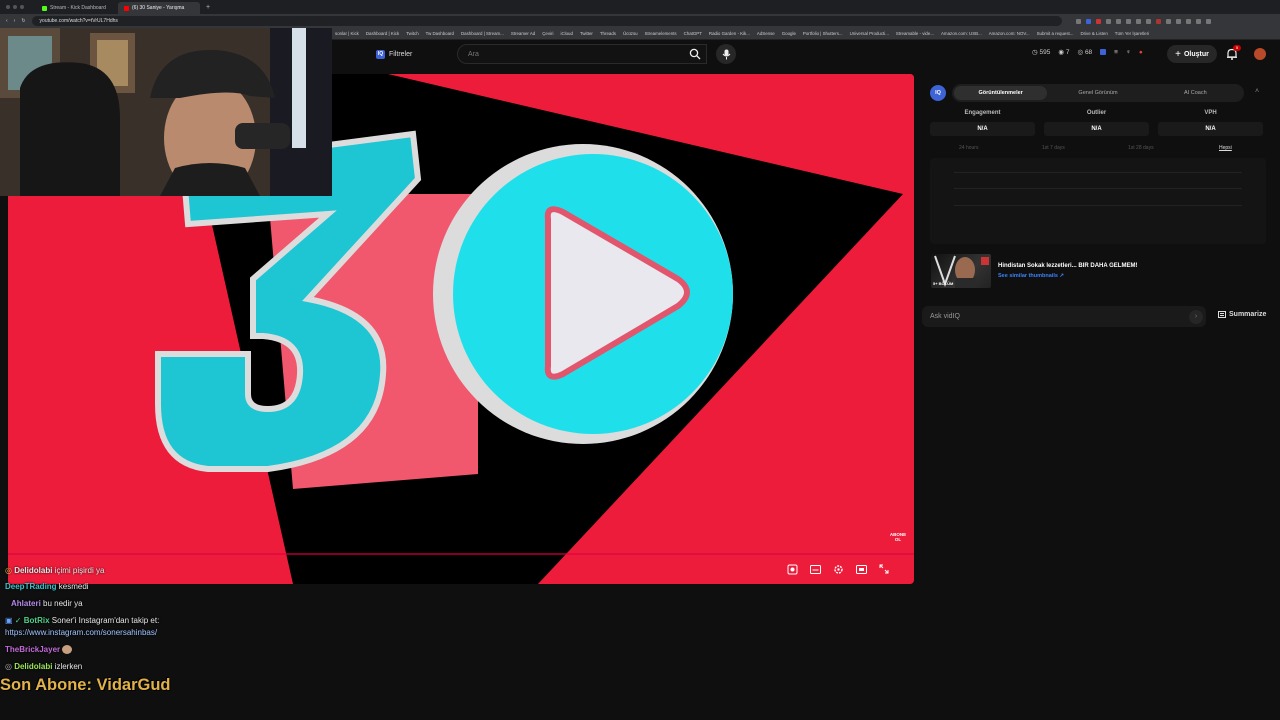 This screenshot has width=1280, height=720. I want to click on subscribe-watermark: ABONE OL, so click(898, 537).